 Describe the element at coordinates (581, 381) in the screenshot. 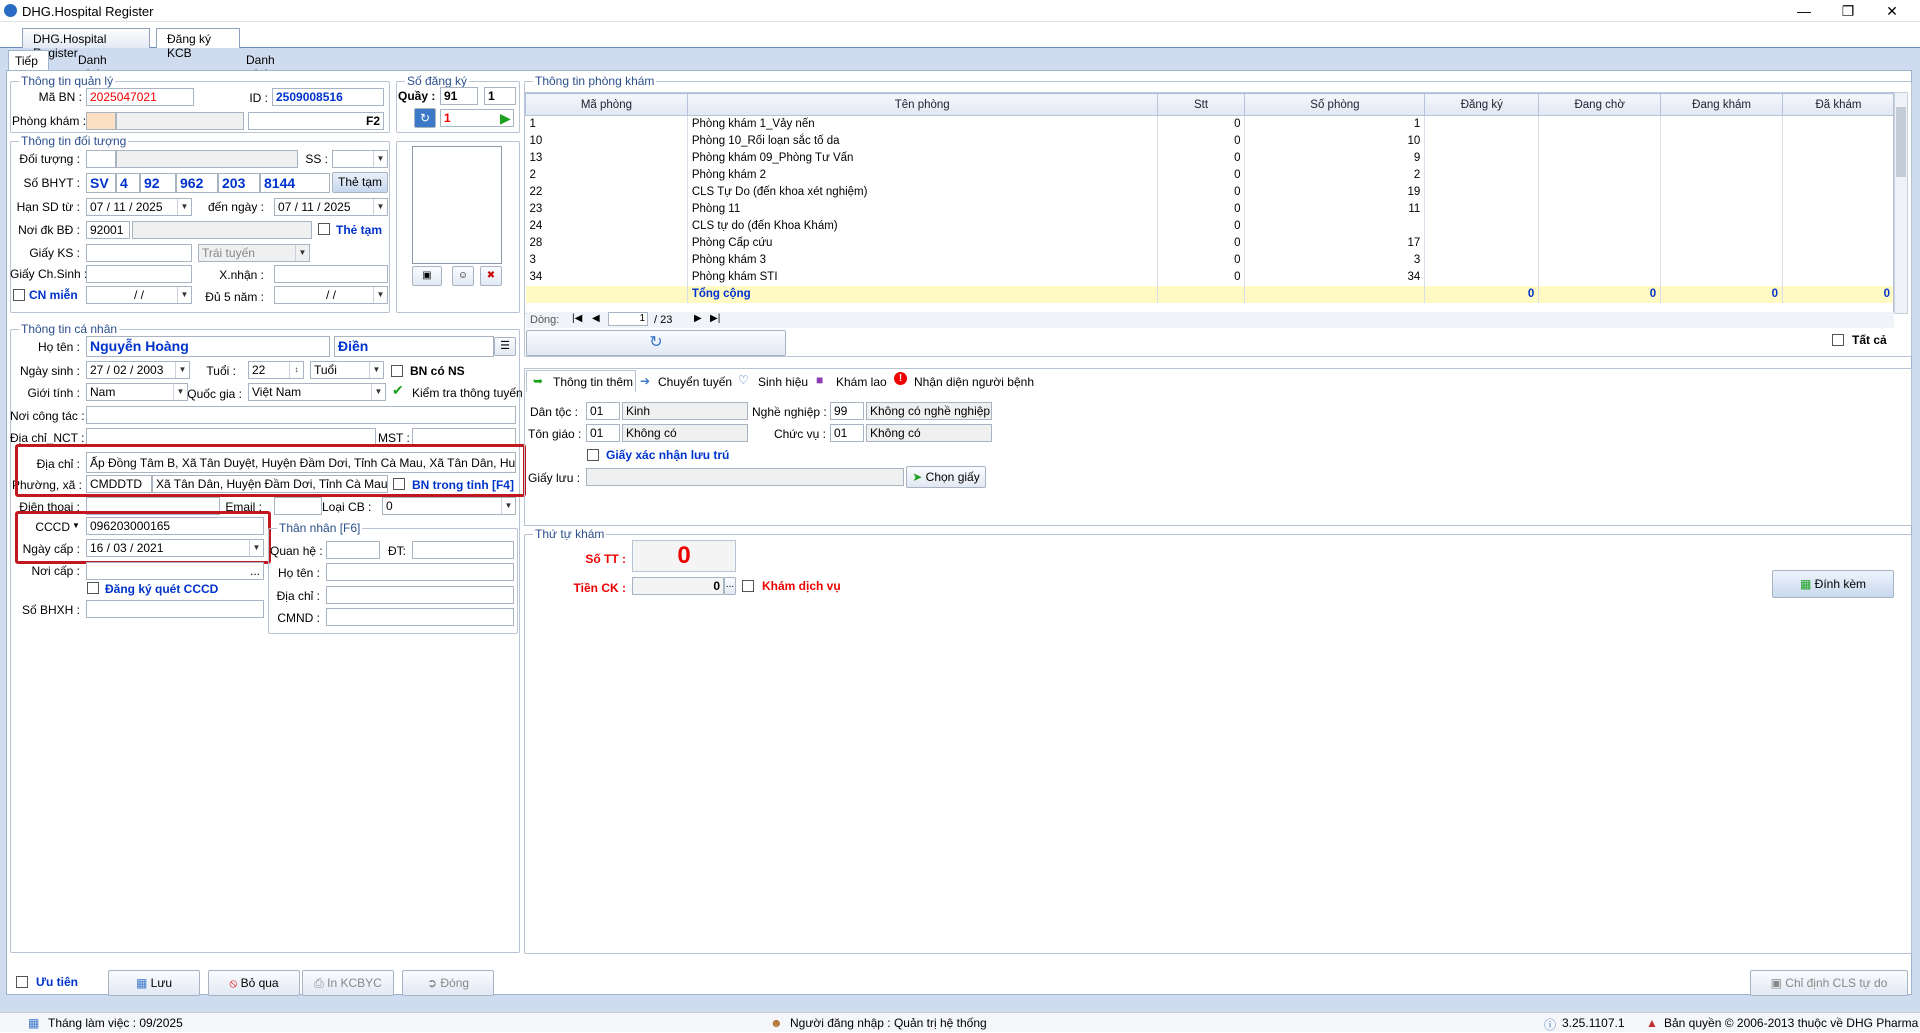

I see `tab-thong-tin-them: ➥ Thông tin thêm` at that location.